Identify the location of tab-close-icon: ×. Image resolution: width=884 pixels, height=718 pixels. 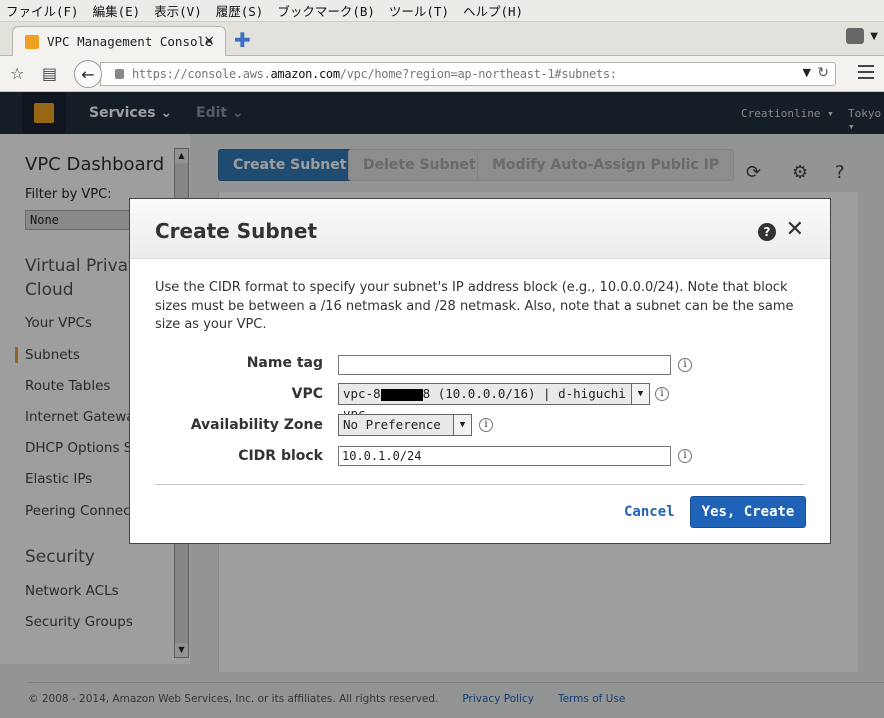
(209, 41).